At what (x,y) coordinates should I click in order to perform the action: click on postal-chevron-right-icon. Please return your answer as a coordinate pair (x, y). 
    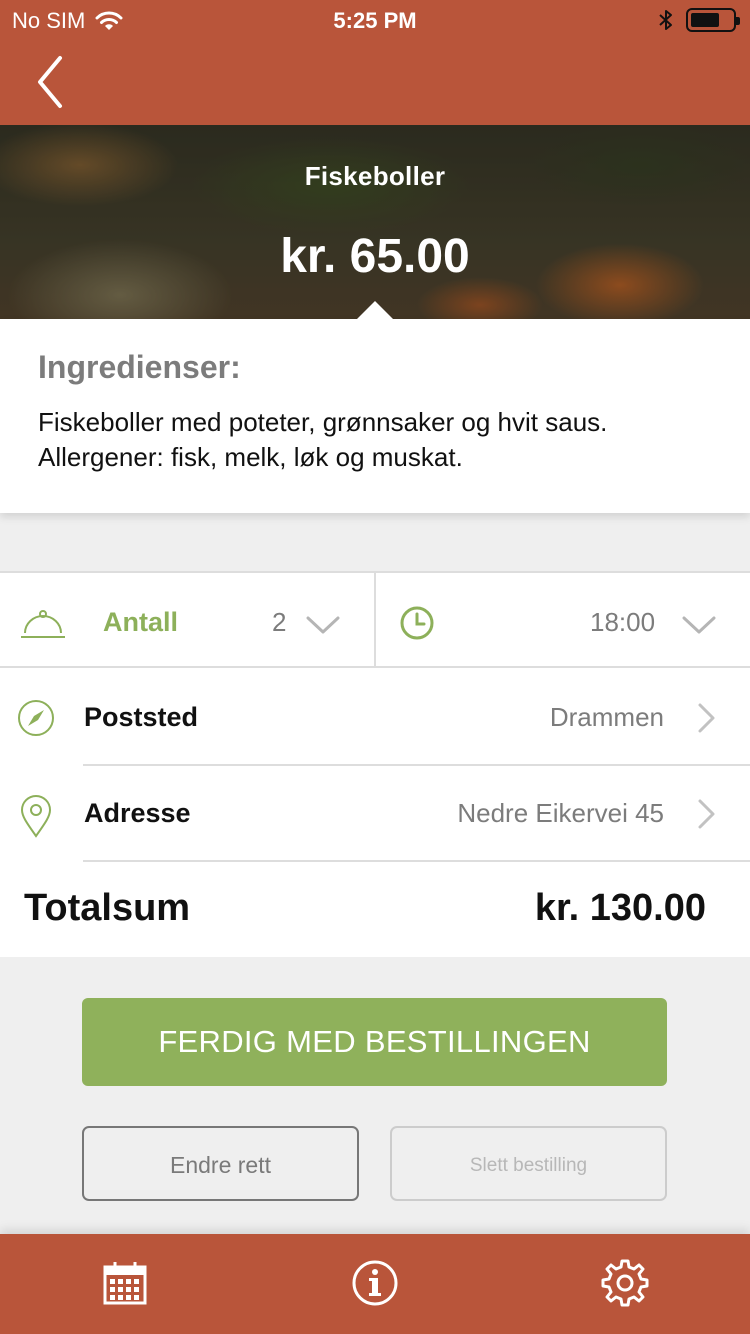
    Looking at the image, I should click on (706, 718).